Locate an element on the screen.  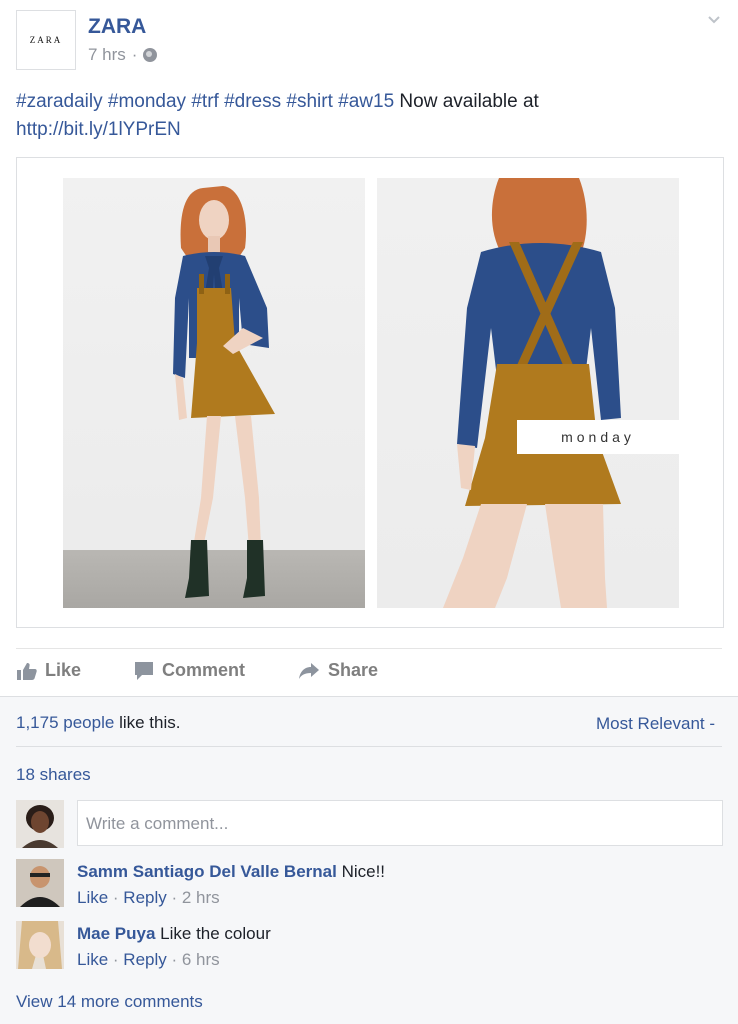
like-label: Like is located at coordinates (63, 670).